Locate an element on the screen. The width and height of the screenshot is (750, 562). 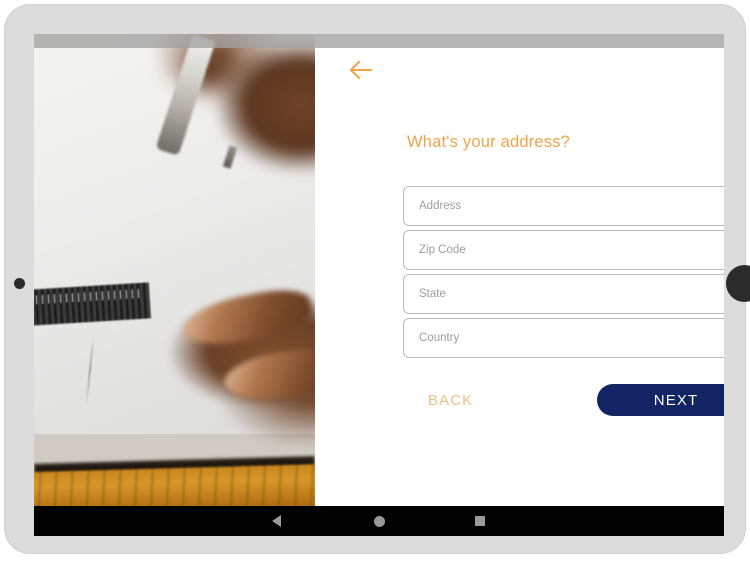
arrow-left-icon is located at coordinates (362, 70).